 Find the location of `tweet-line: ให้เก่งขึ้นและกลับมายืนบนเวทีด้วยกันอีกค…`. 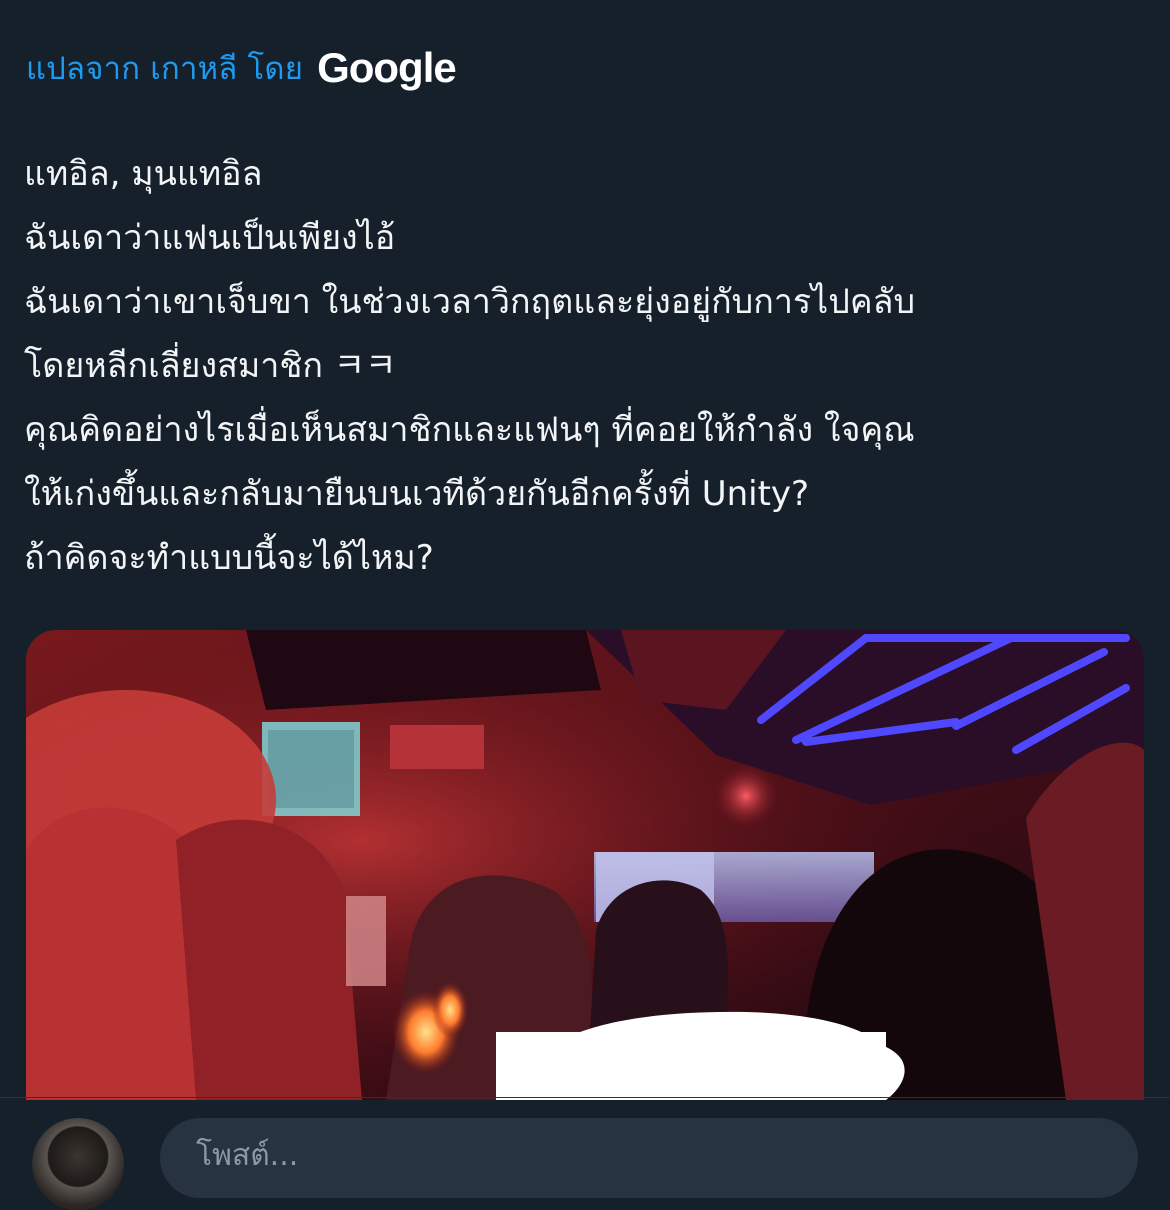

tweet-line: ให้เก่งขึ้นและกลับมายืนบนเวทีด้วยกันอีกค… is located at coordinates (417, 494).